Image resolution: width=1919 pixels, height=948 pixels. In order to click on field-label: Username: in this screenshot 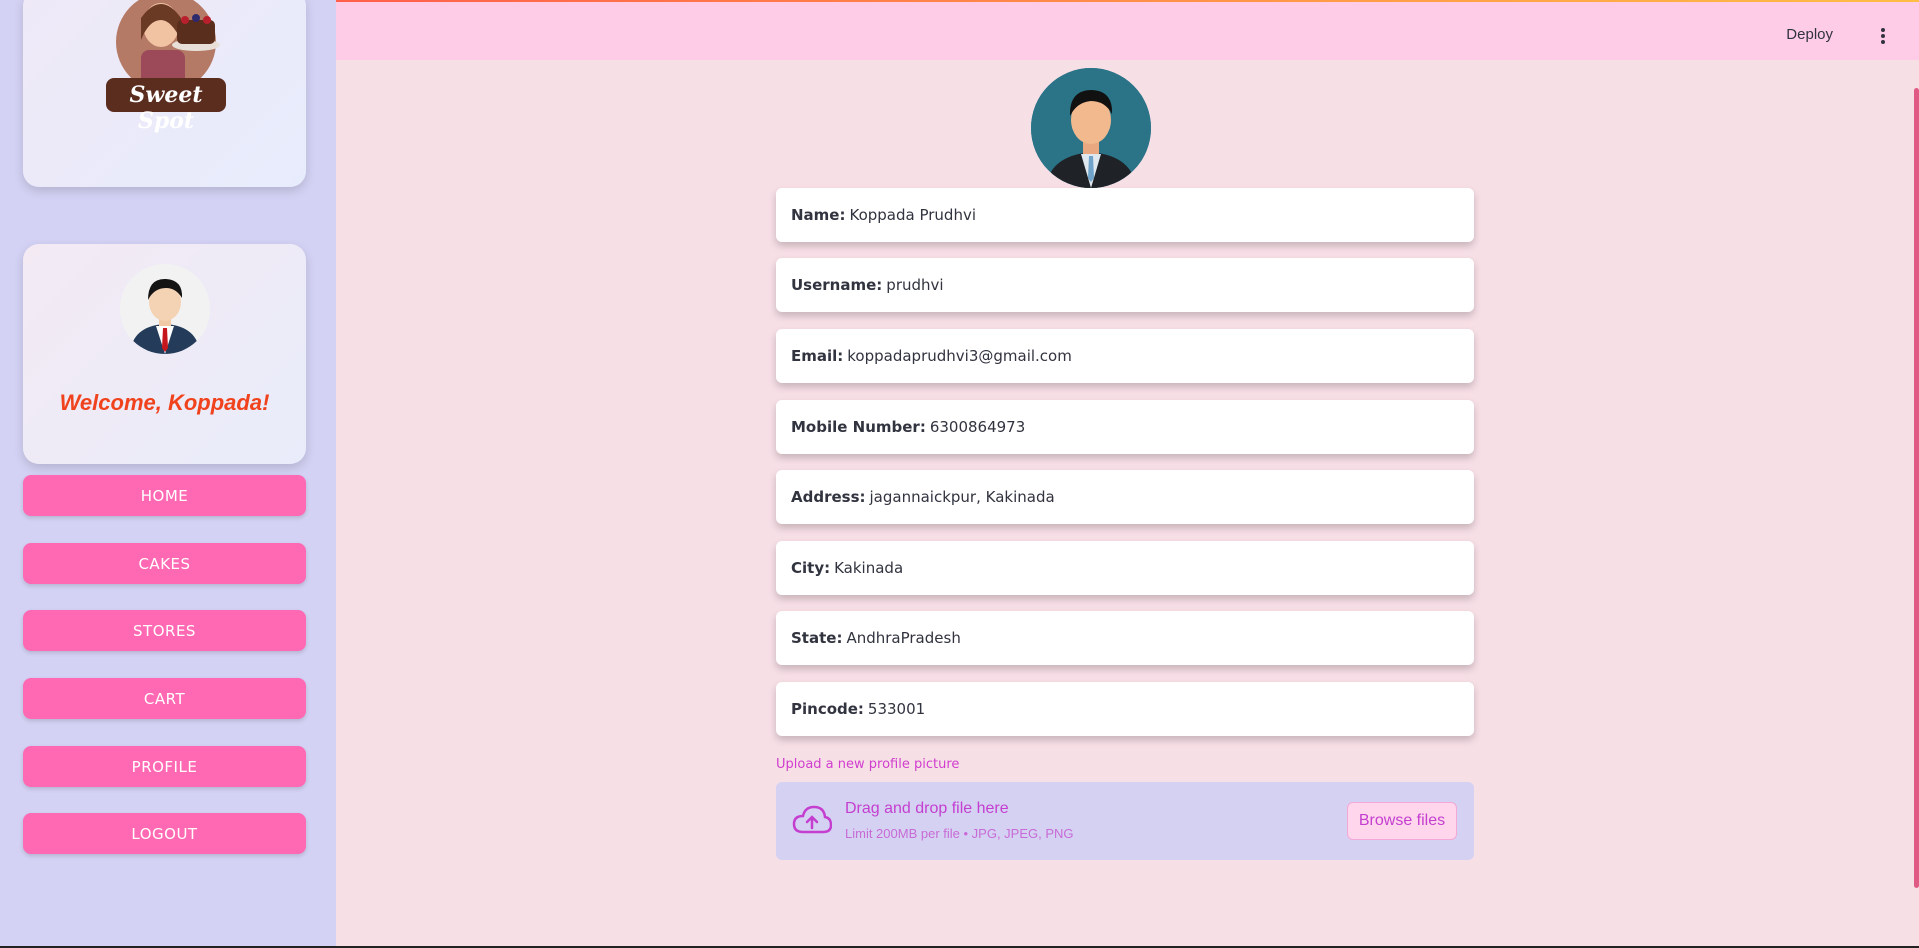, I will do `click(837, 285)`.